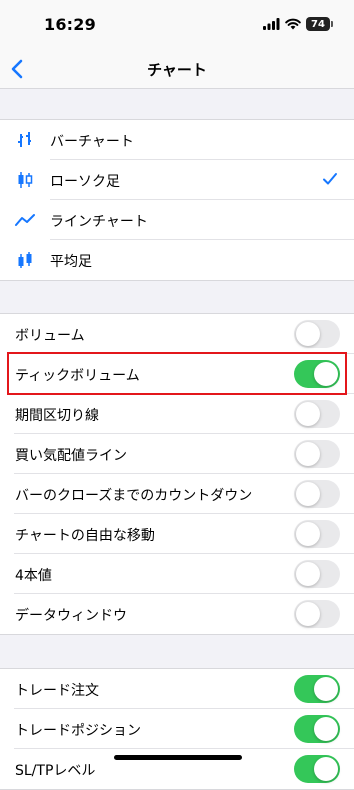  Describe the element at coordinates (177, 534) in the screenshot. I see `setting-row-free-chart-move: チャートの自由な移動` at that location.